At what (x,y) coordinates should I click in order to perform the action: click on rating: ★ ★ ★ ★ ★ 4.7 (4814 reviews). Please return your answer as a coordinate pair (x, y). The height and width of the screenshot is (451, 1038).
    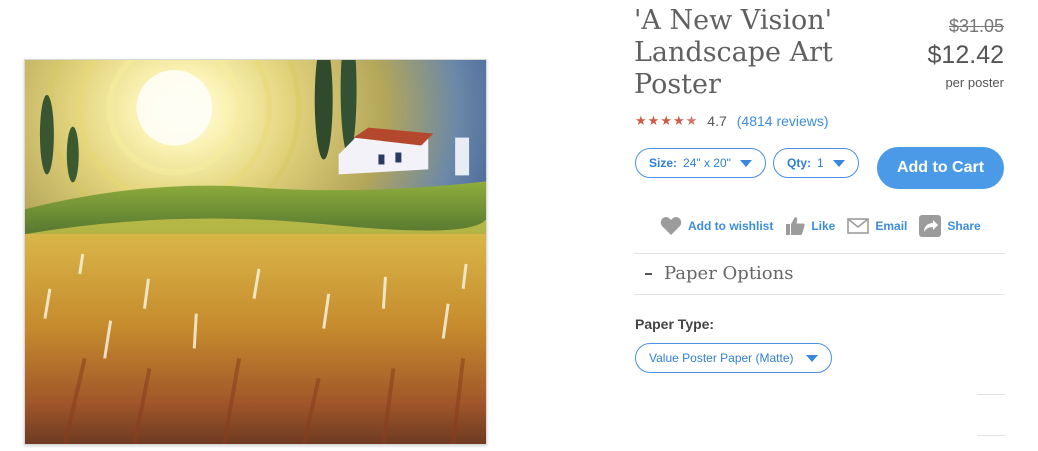
    Looking at the image, I should click on (732, 121).